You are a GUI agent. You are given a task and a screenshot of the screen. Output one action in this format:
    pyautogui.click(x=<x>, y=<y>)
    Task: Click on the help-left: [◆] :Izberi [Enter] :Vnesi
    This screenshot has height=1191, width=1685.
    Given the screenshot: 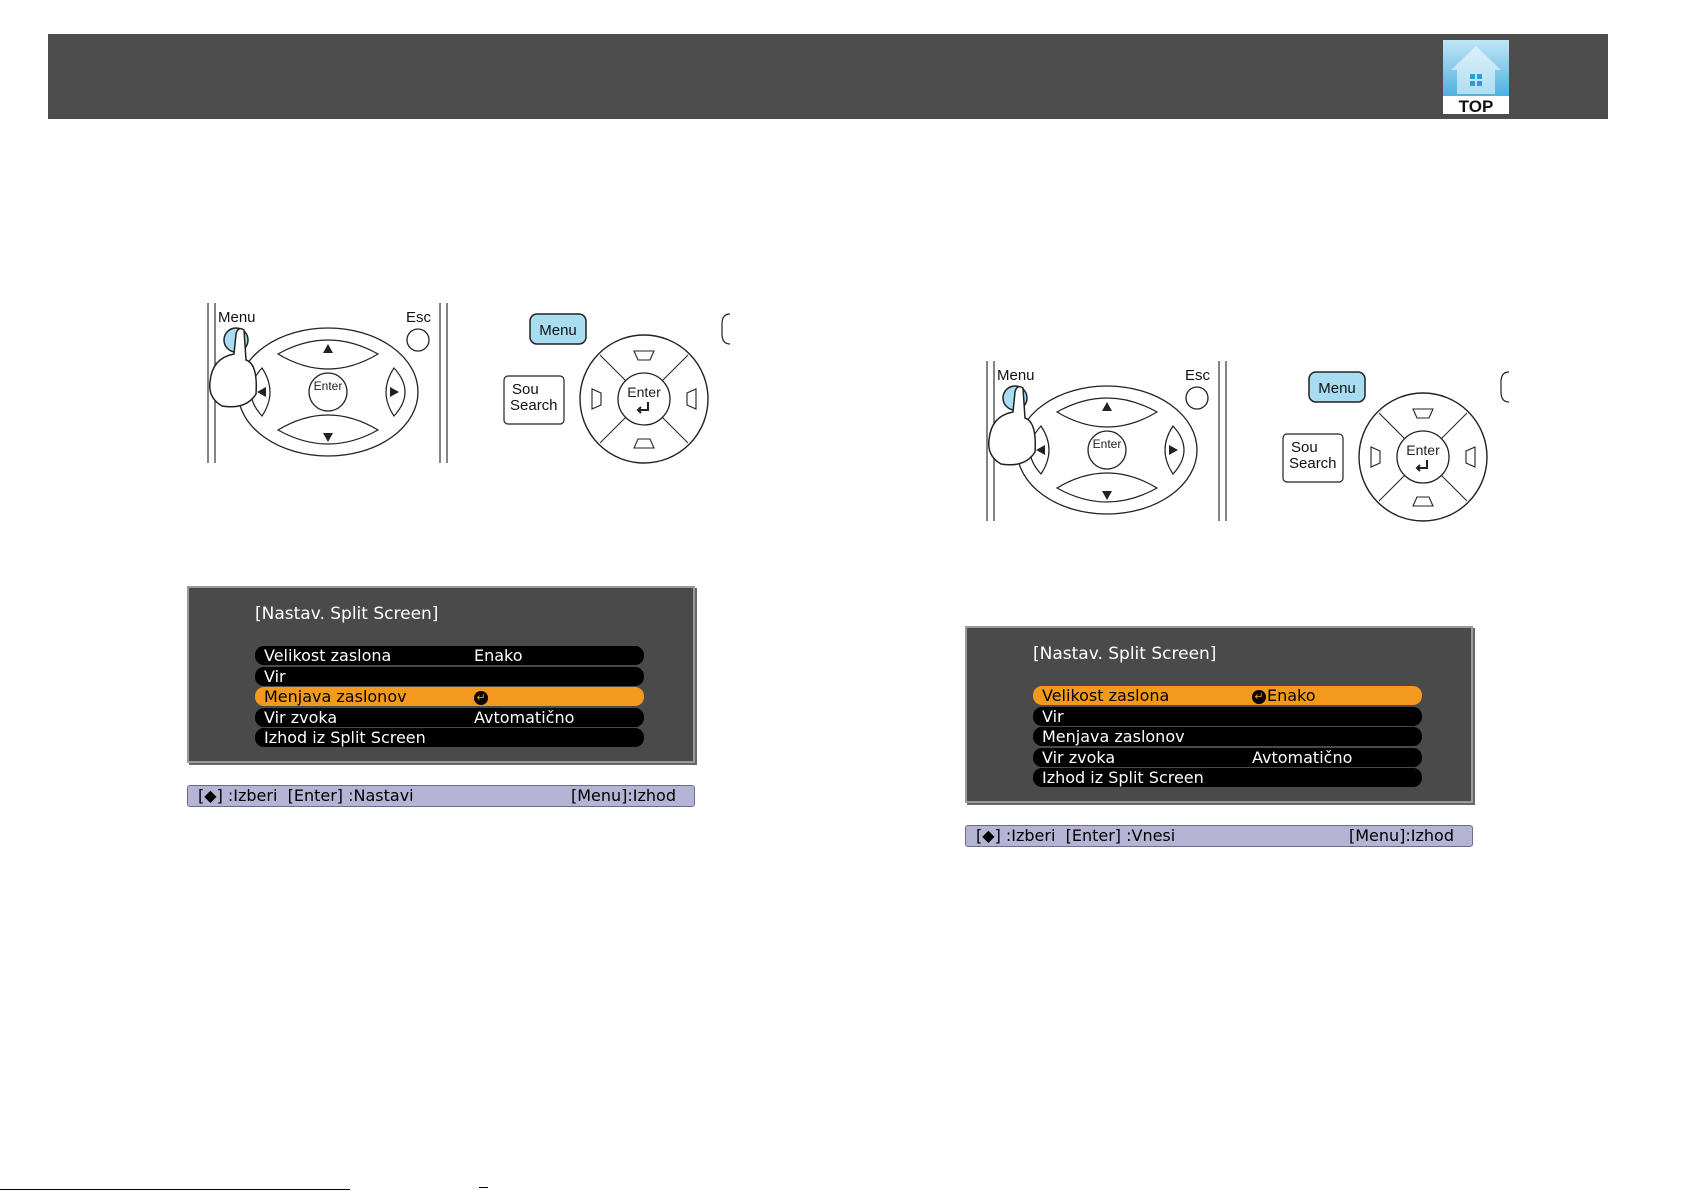 What is the action you would take?
    pyautogui.click(x=1076, y=835)
    